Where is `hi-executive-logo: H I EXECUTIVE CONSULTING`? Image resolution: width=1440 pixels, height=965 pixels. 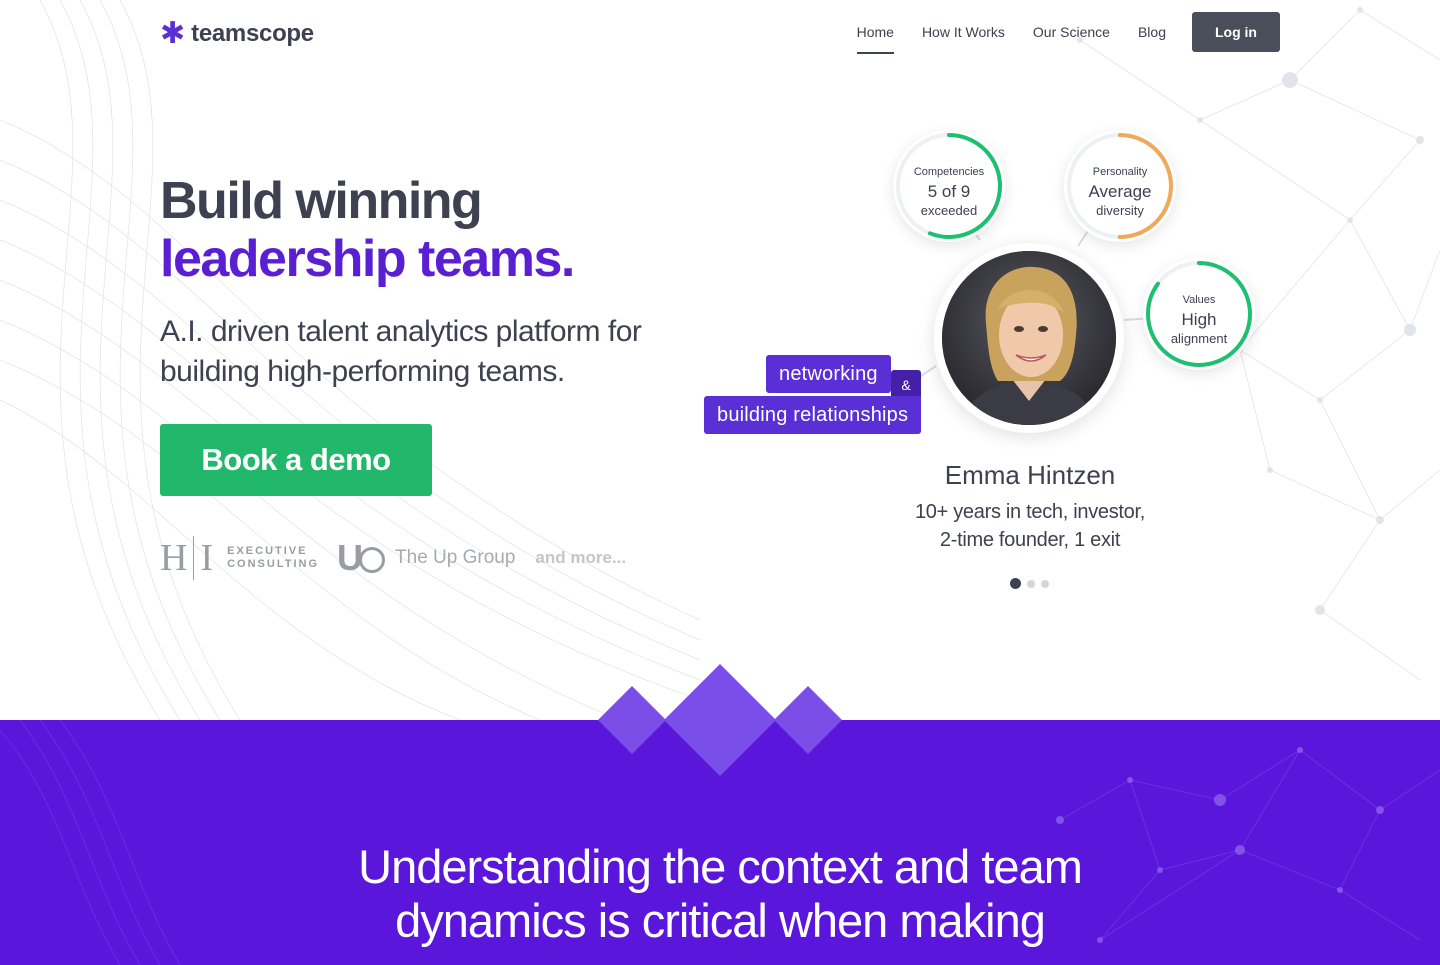
hi-executive-logo: H I EXECUTIVE CONSULTING is located at coordinates (239, 558).